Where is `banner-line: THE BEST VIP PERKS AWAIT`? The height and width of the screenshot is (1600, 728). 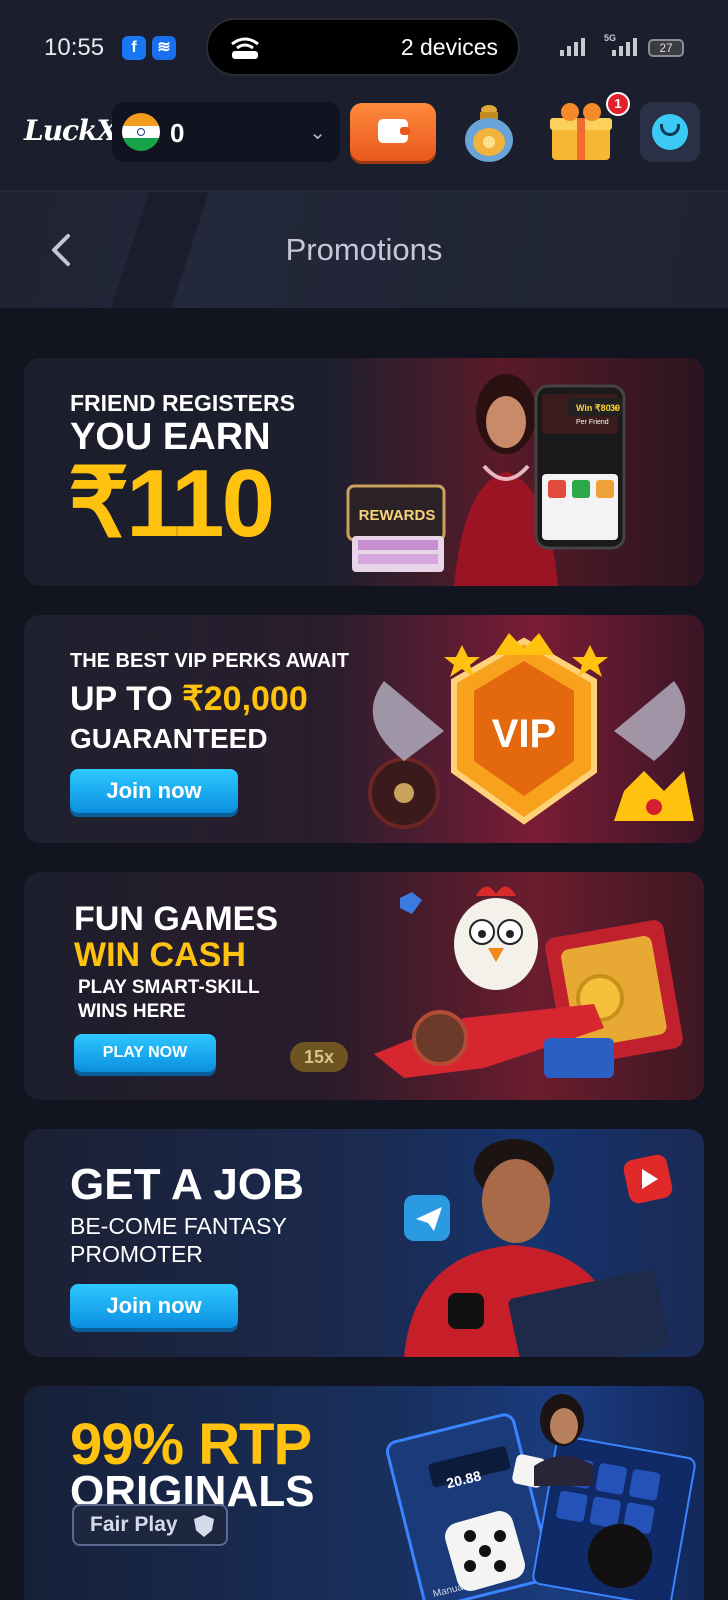
banner-line: THE BEST VIP PERKS AWAIT is located at coordinates (209, 661).